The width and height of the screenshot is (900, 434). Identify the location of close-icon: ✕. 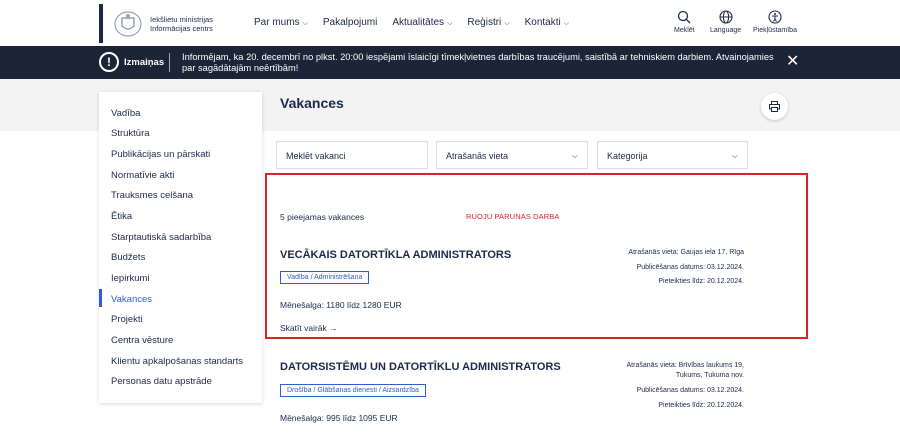
(792, 62).